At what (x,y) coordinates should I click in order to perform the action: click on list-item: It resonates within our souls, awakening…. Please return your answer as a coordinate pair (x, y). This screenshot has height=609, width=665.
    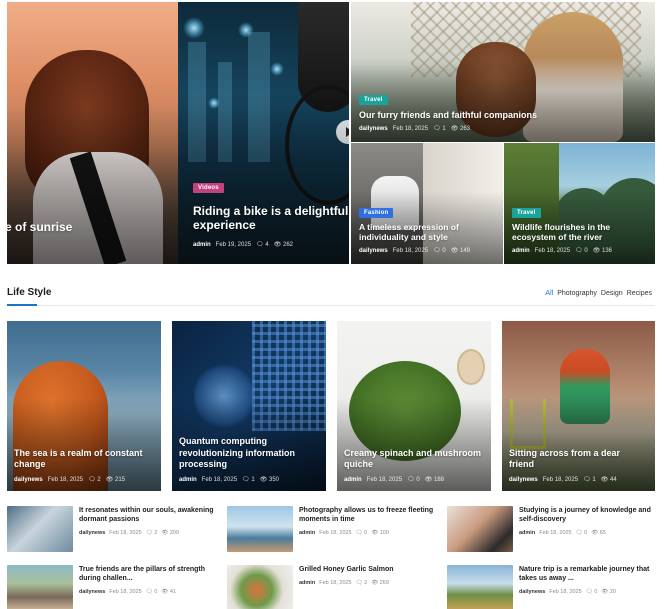
    Looking at the image, I should click on (116, 529).